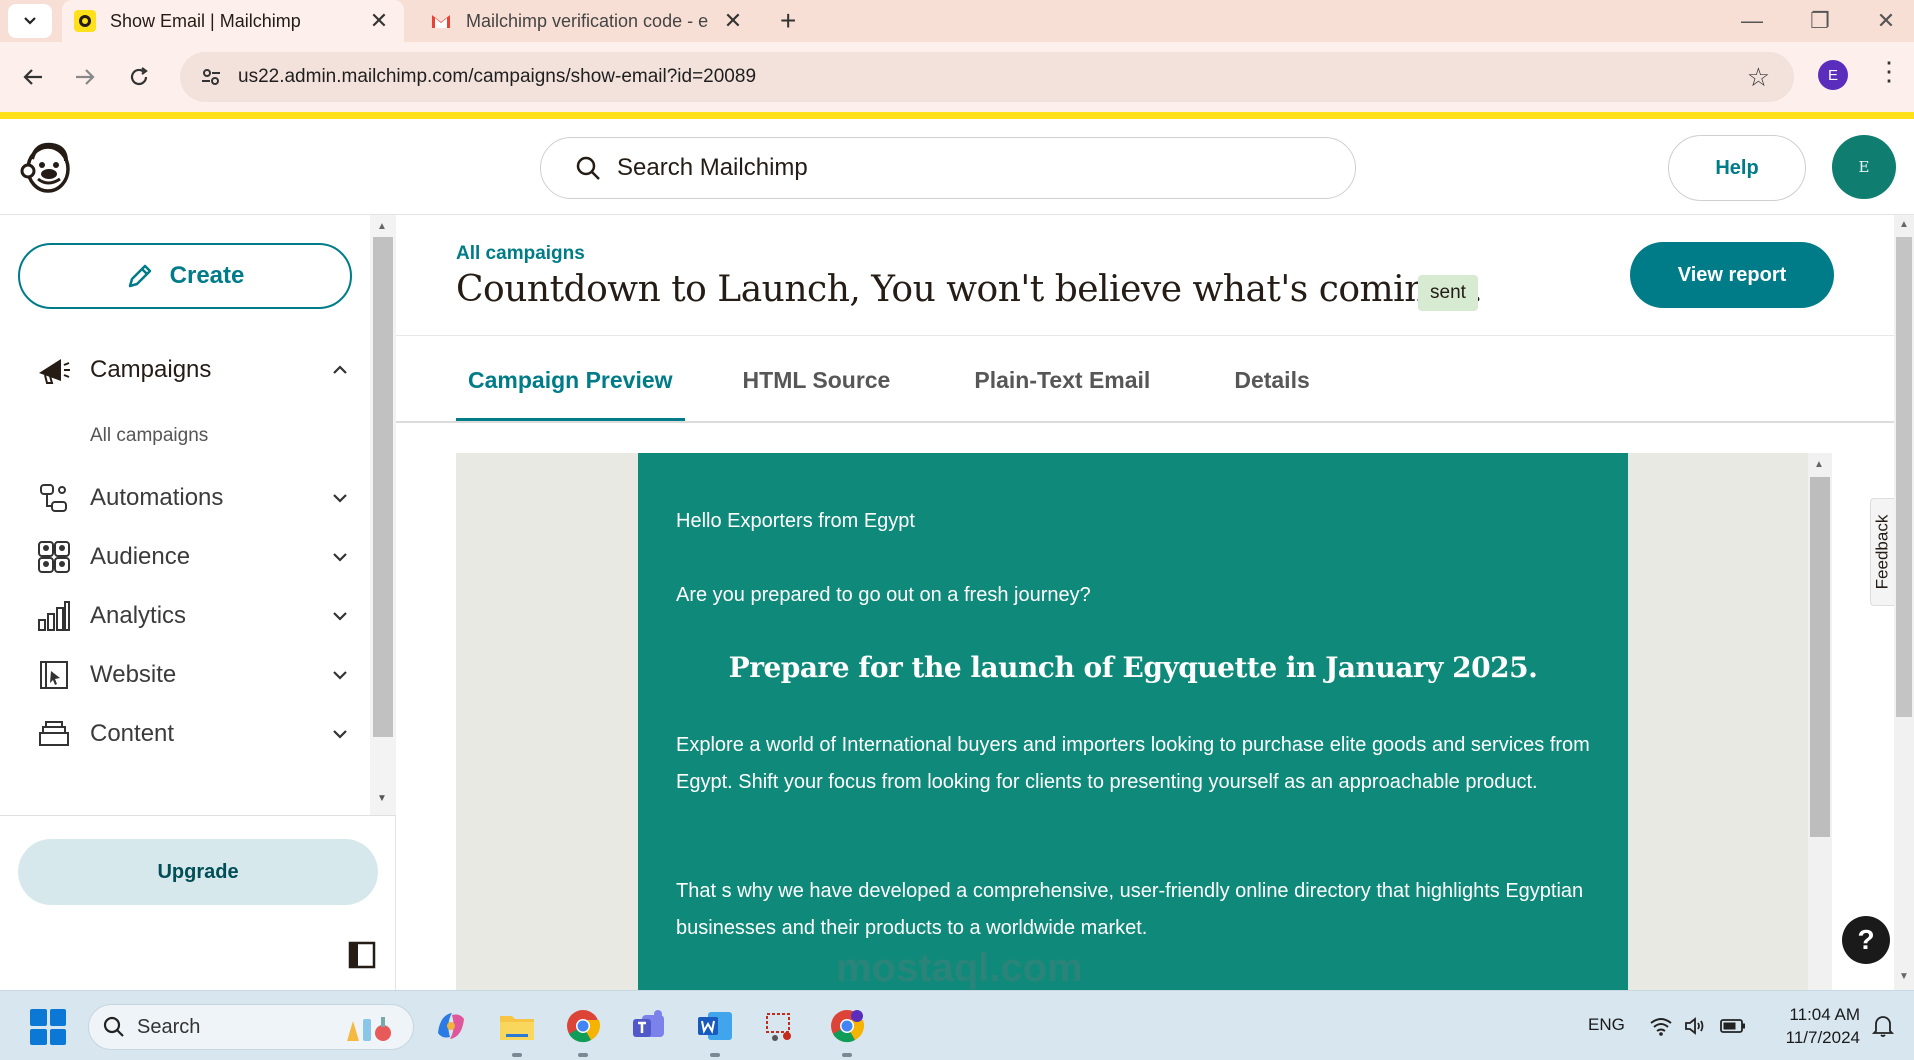 The height and width of the screenshot is (1060, 1914). I want to click on app-header: Help E, so click(957, 167).